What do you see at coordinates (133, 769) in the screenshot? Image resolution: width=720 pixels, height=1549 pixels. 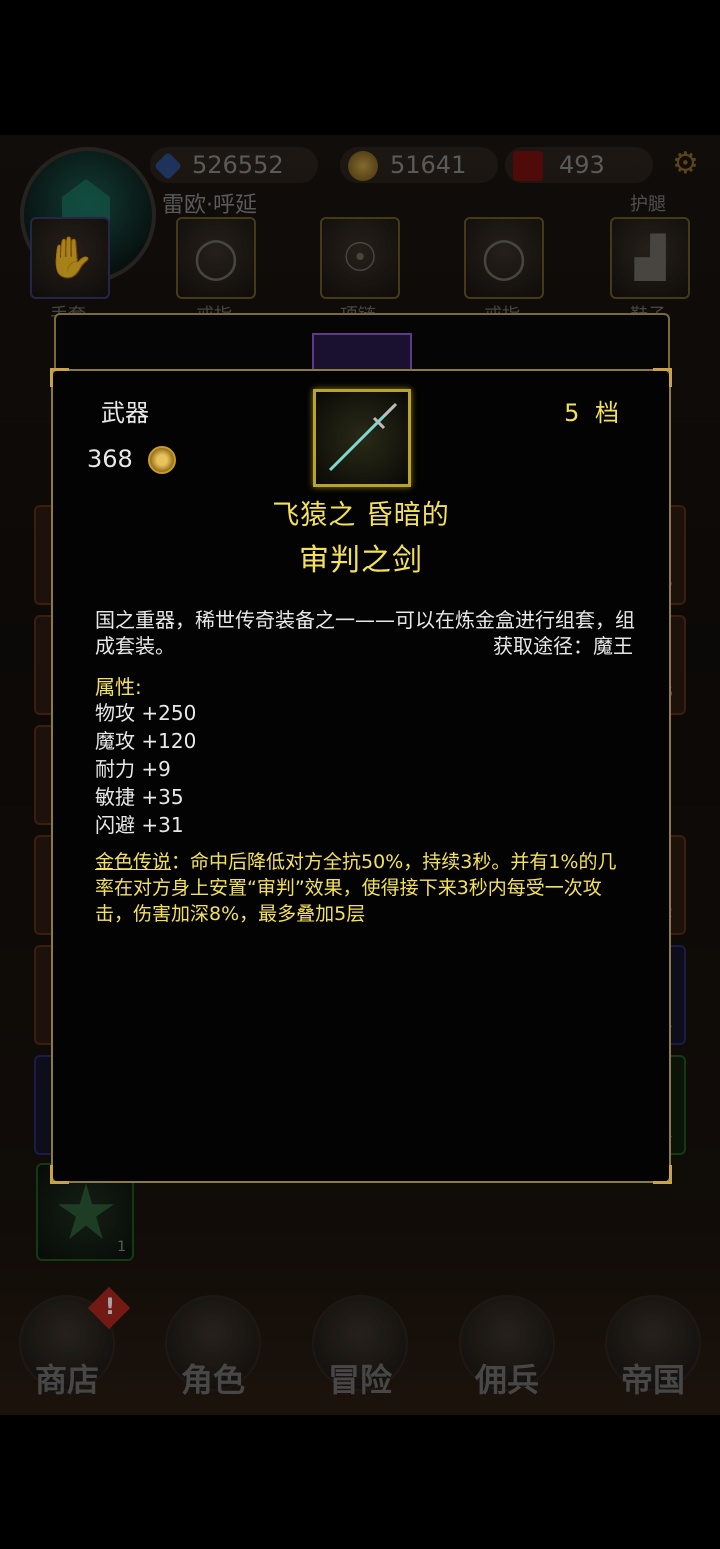 I see `attribute-row: 耐力 +9` at bounding box center [133, 769].